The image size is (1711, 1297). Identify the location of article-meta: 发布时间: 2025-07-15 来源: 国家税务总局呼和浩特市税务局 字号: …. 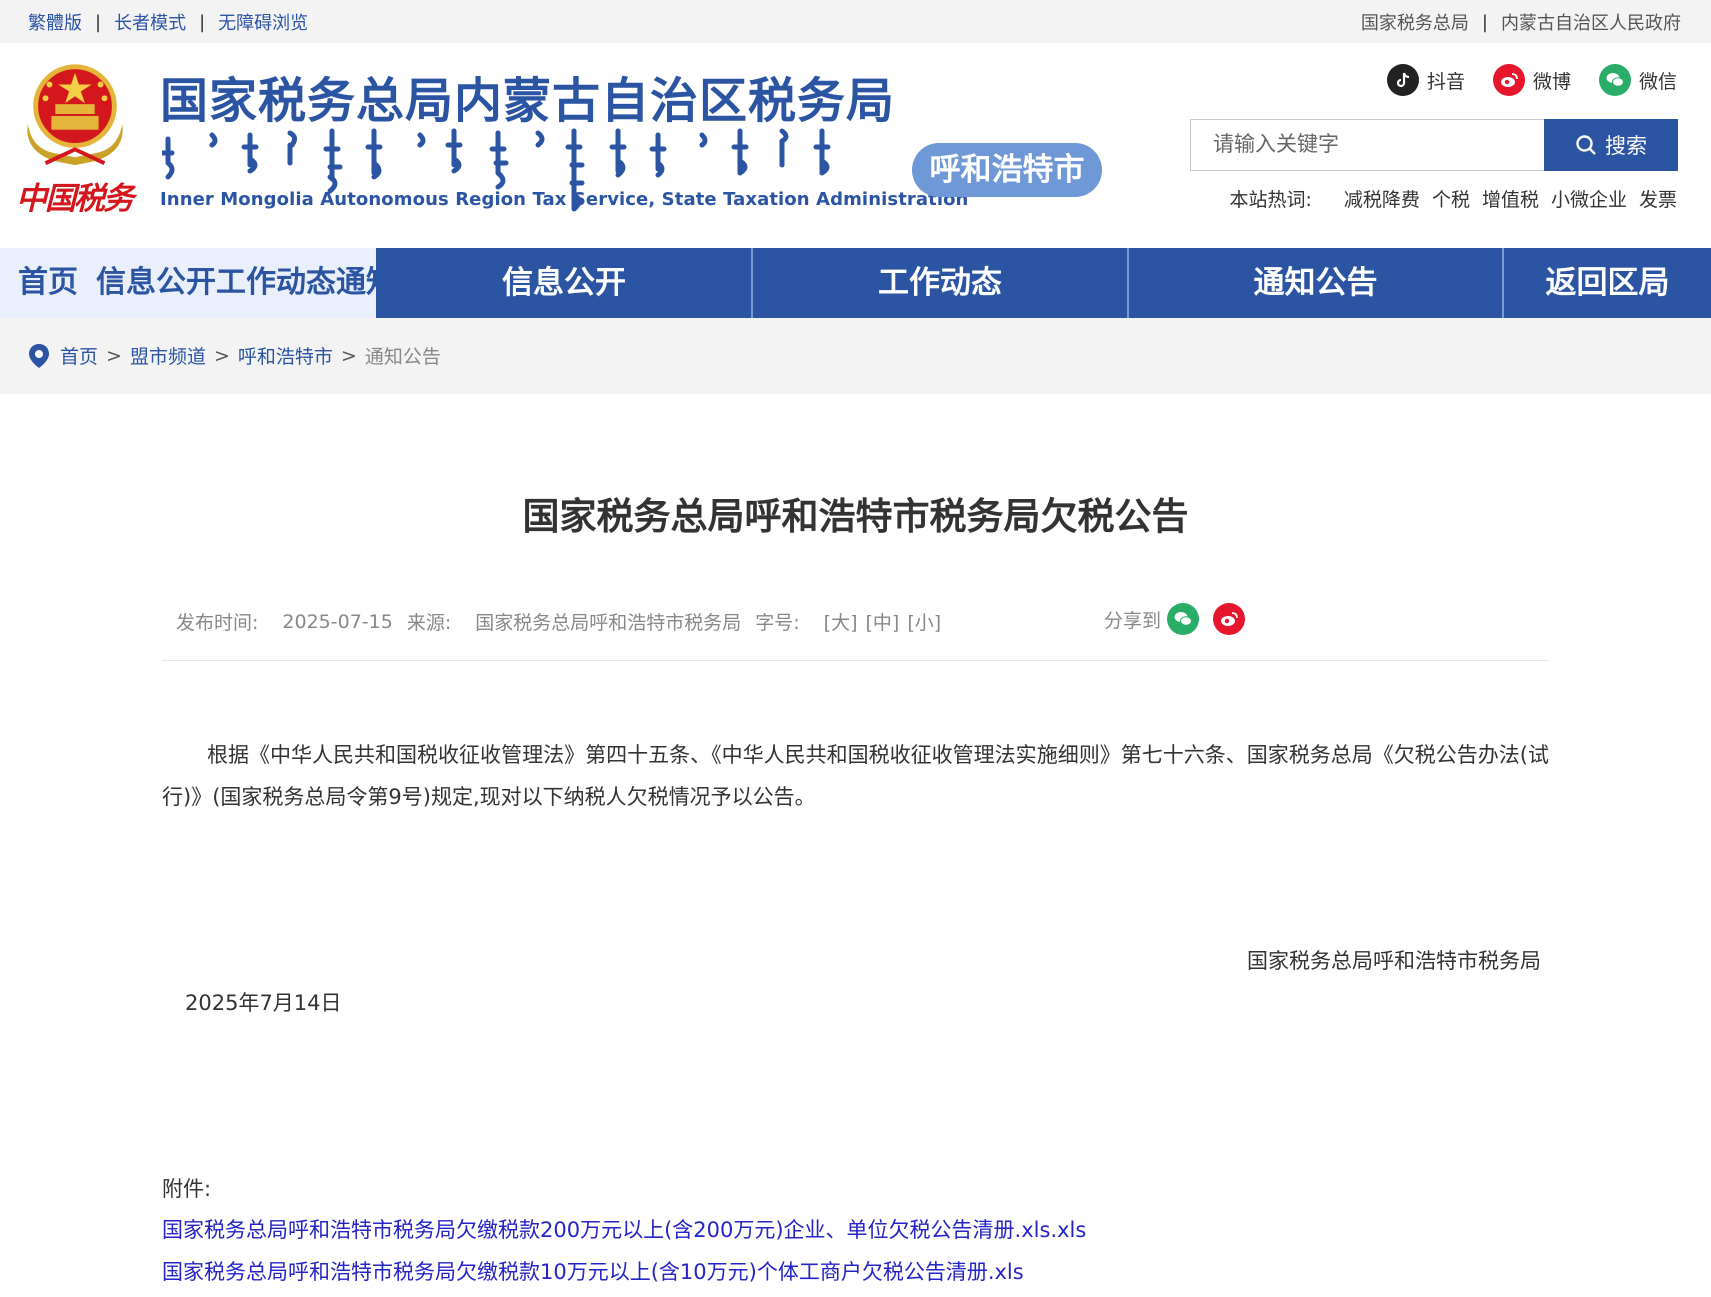
(558, 621).